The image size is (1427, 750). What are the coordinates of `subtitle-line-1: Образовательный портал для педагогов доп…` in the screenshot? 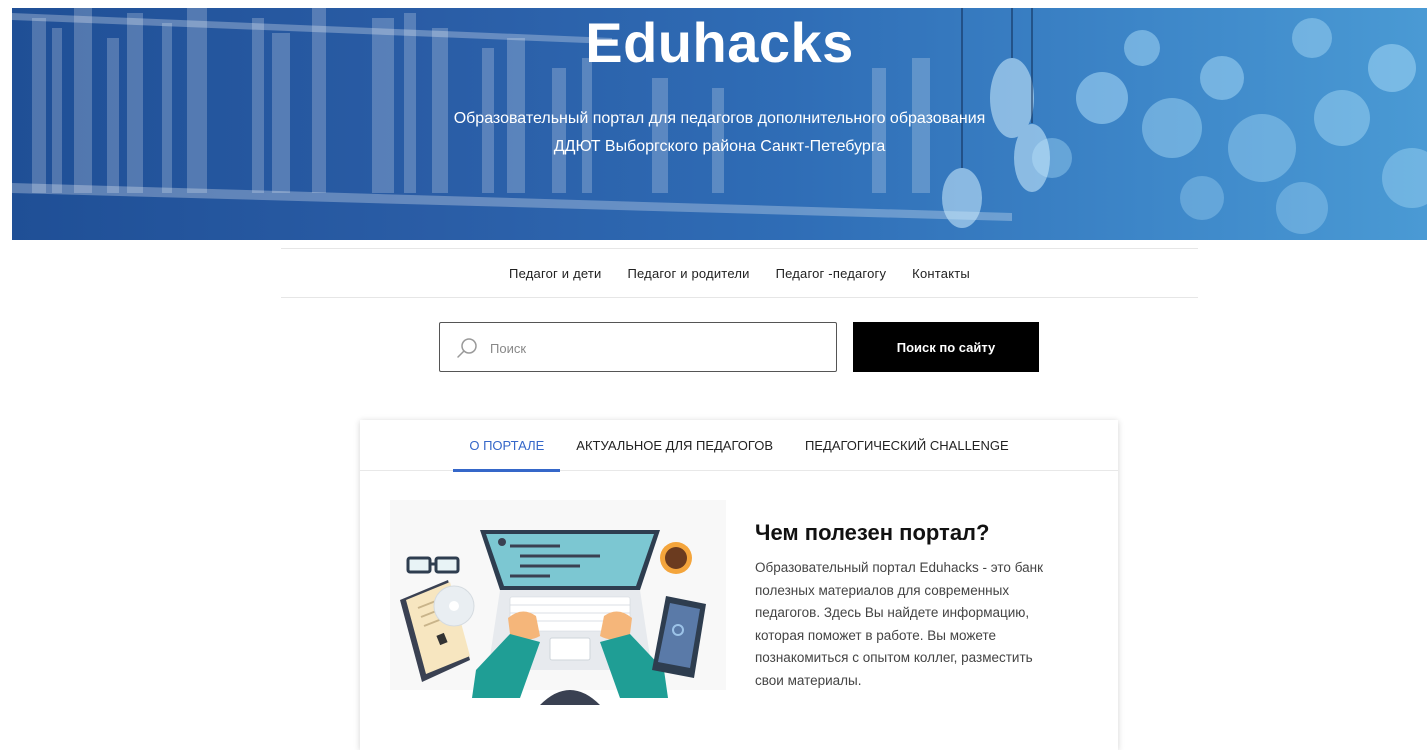 It's located at (719, 118).